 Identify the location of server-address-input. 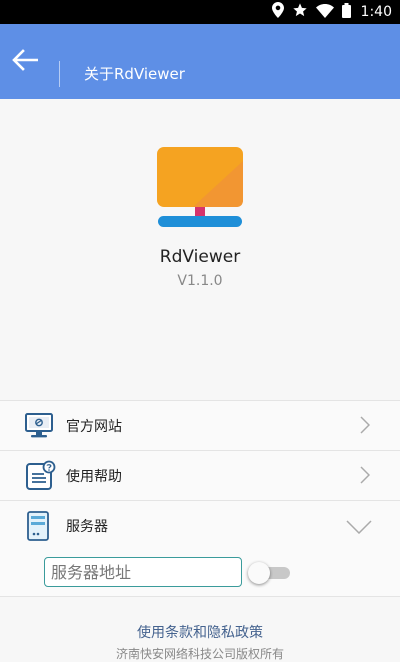
(143, 572).